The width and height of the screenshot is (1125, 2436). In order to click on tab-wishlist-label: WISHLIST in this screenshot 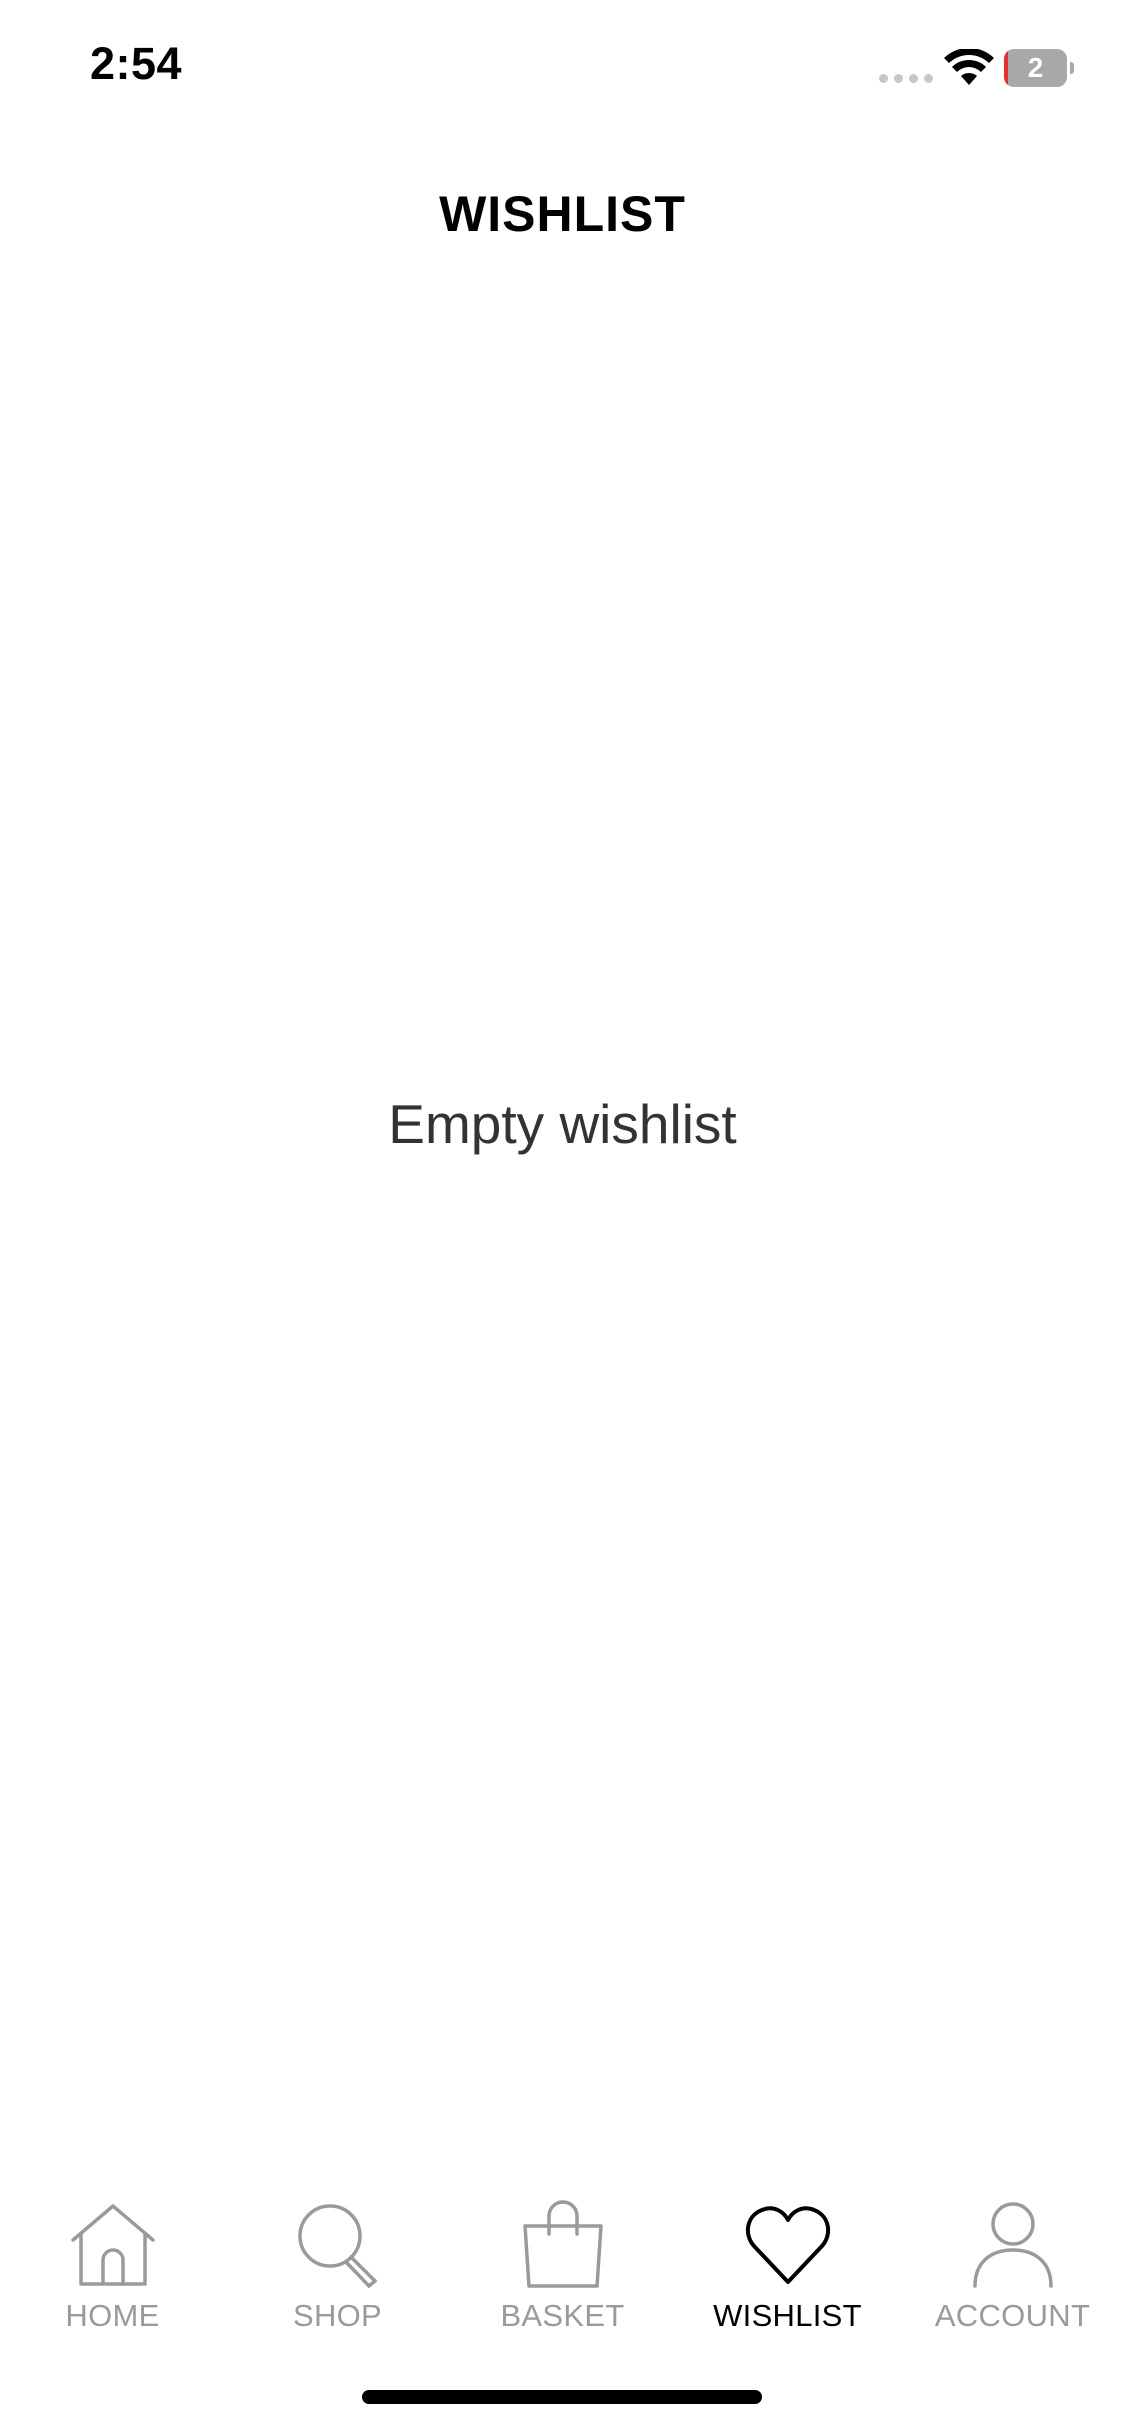, I will do `click(787, 2315)`.